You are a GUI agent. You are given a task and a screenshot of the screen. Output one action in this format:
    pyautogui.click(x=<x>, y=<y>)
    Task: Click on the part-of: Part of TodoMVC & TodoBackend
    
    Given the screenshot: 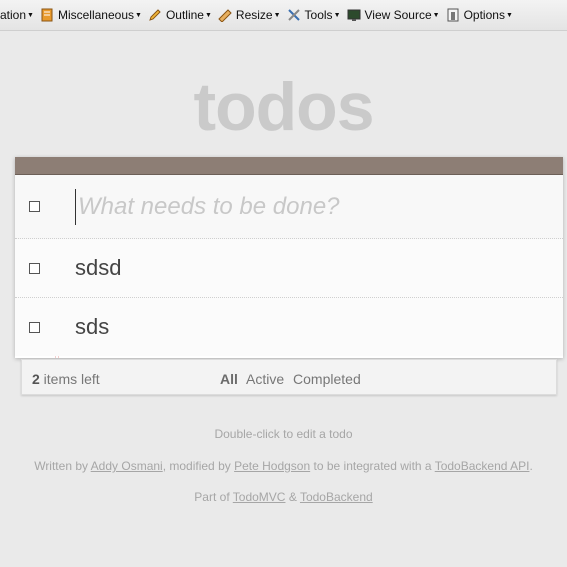 What is the action you would take?
    pyautogui.click(x=283, y=497)
    